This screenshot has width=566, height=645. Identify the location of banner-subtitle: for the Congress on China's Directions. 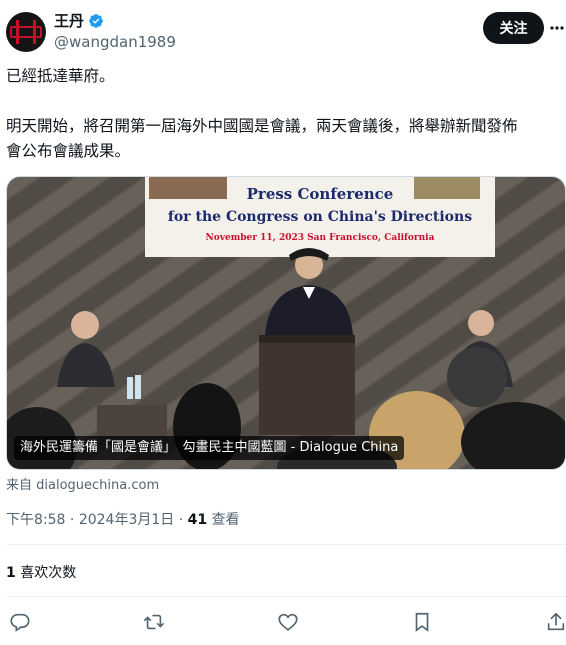
(320, 217).